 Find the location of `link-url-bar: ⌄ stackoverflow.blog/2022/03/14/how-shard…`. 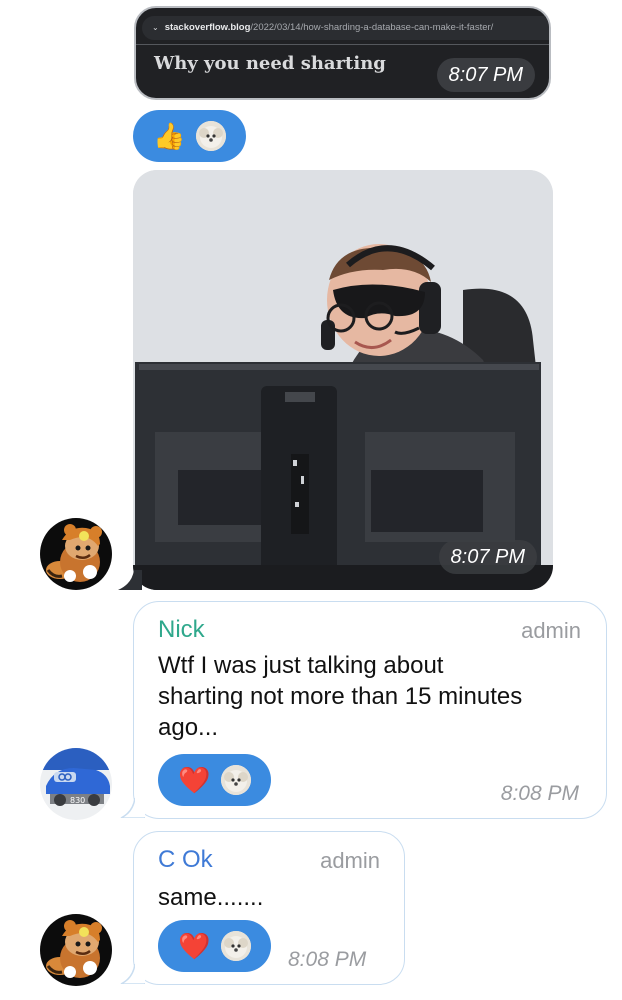

link-url-bar: ⌄ stackoverflow.blog/2022/03/14/how-shard… is located at coordinates (345, 28).